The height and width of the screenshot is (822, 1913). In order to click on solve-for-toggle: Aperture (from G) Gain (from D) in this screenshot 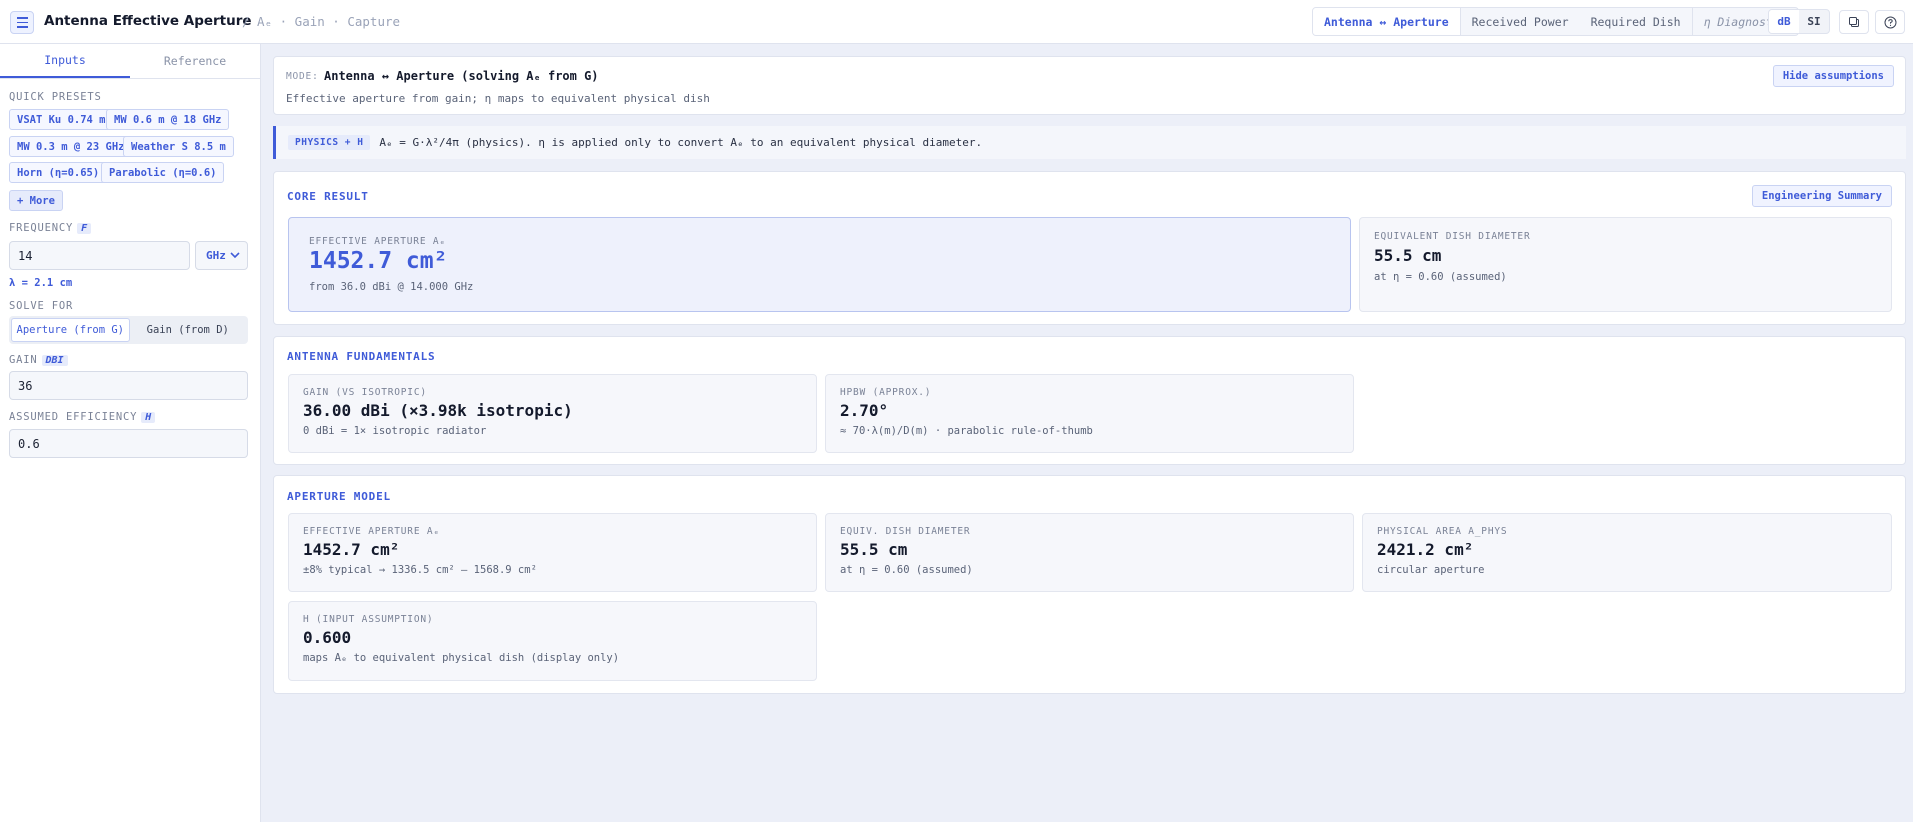, I will do `click(128, 330)`.